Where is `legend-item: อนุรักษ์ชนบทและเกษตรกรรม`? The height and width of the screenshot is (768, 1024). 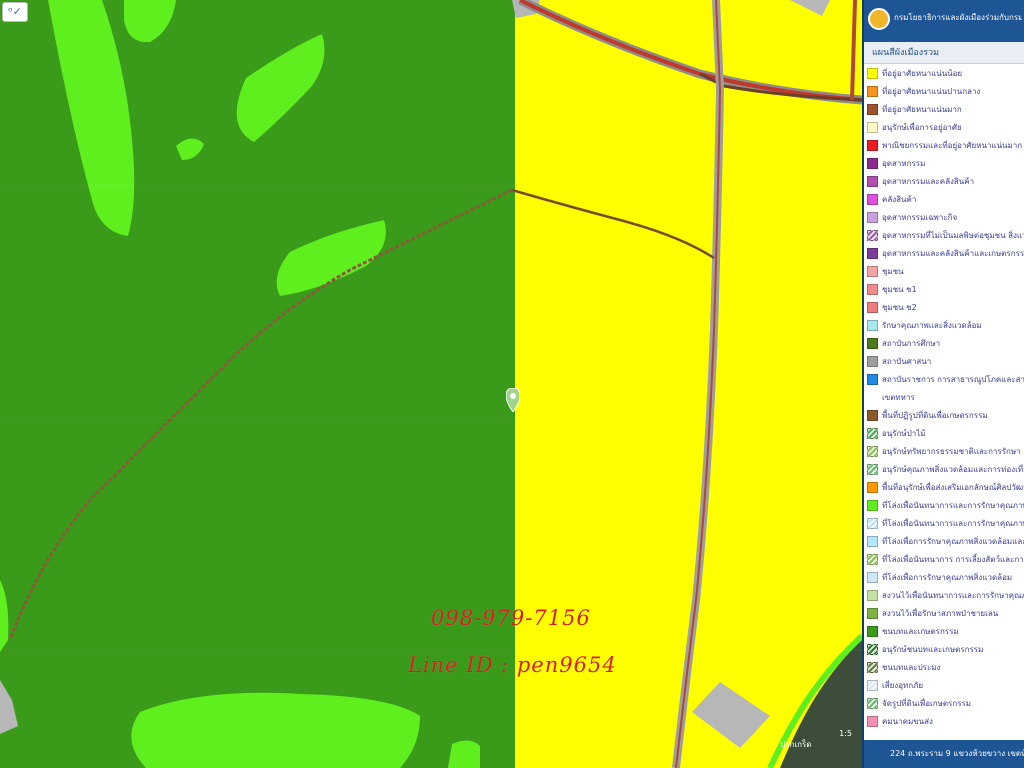 legend-item: อนุรักษ์ชนบทและเกษตรกรรม is located at coordinates (944, 650).